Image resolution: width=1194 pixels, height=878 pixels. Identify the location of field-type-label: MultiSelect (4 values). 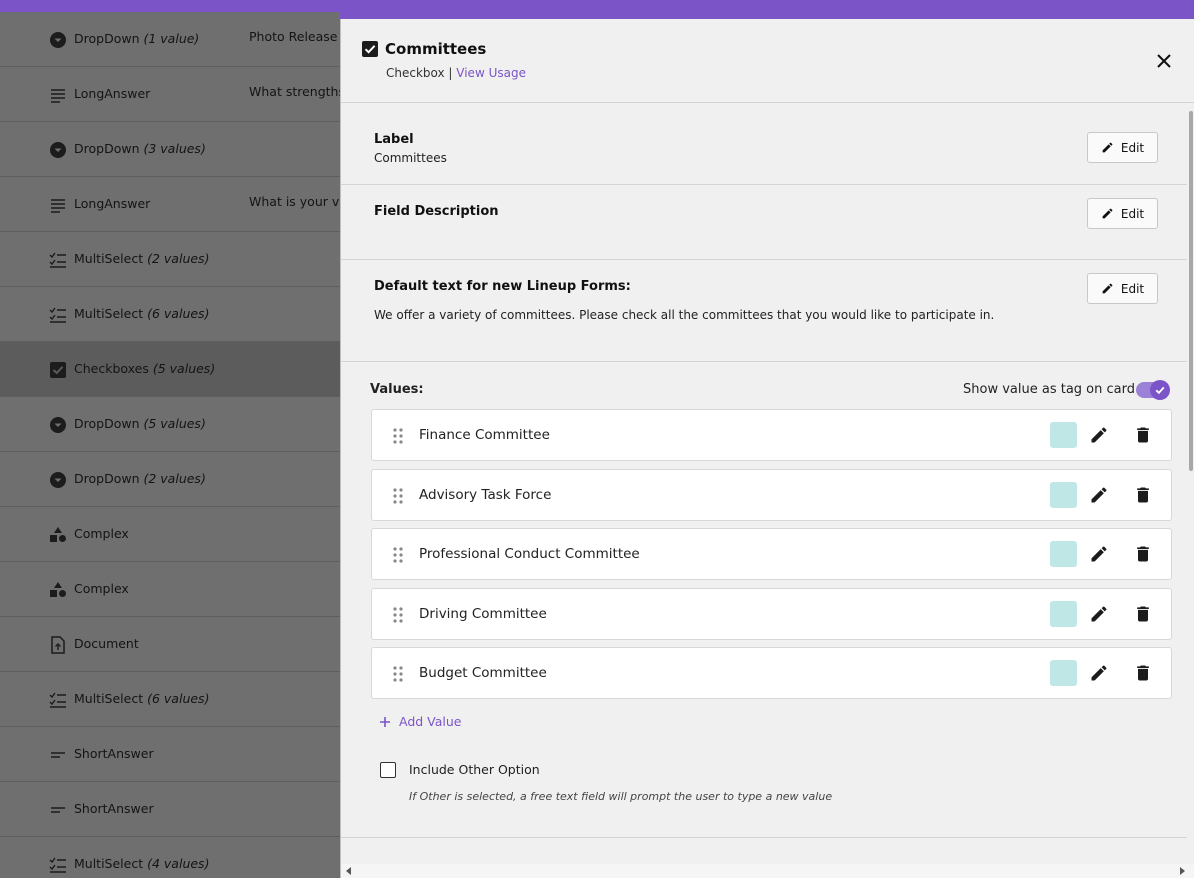
(141, 863).